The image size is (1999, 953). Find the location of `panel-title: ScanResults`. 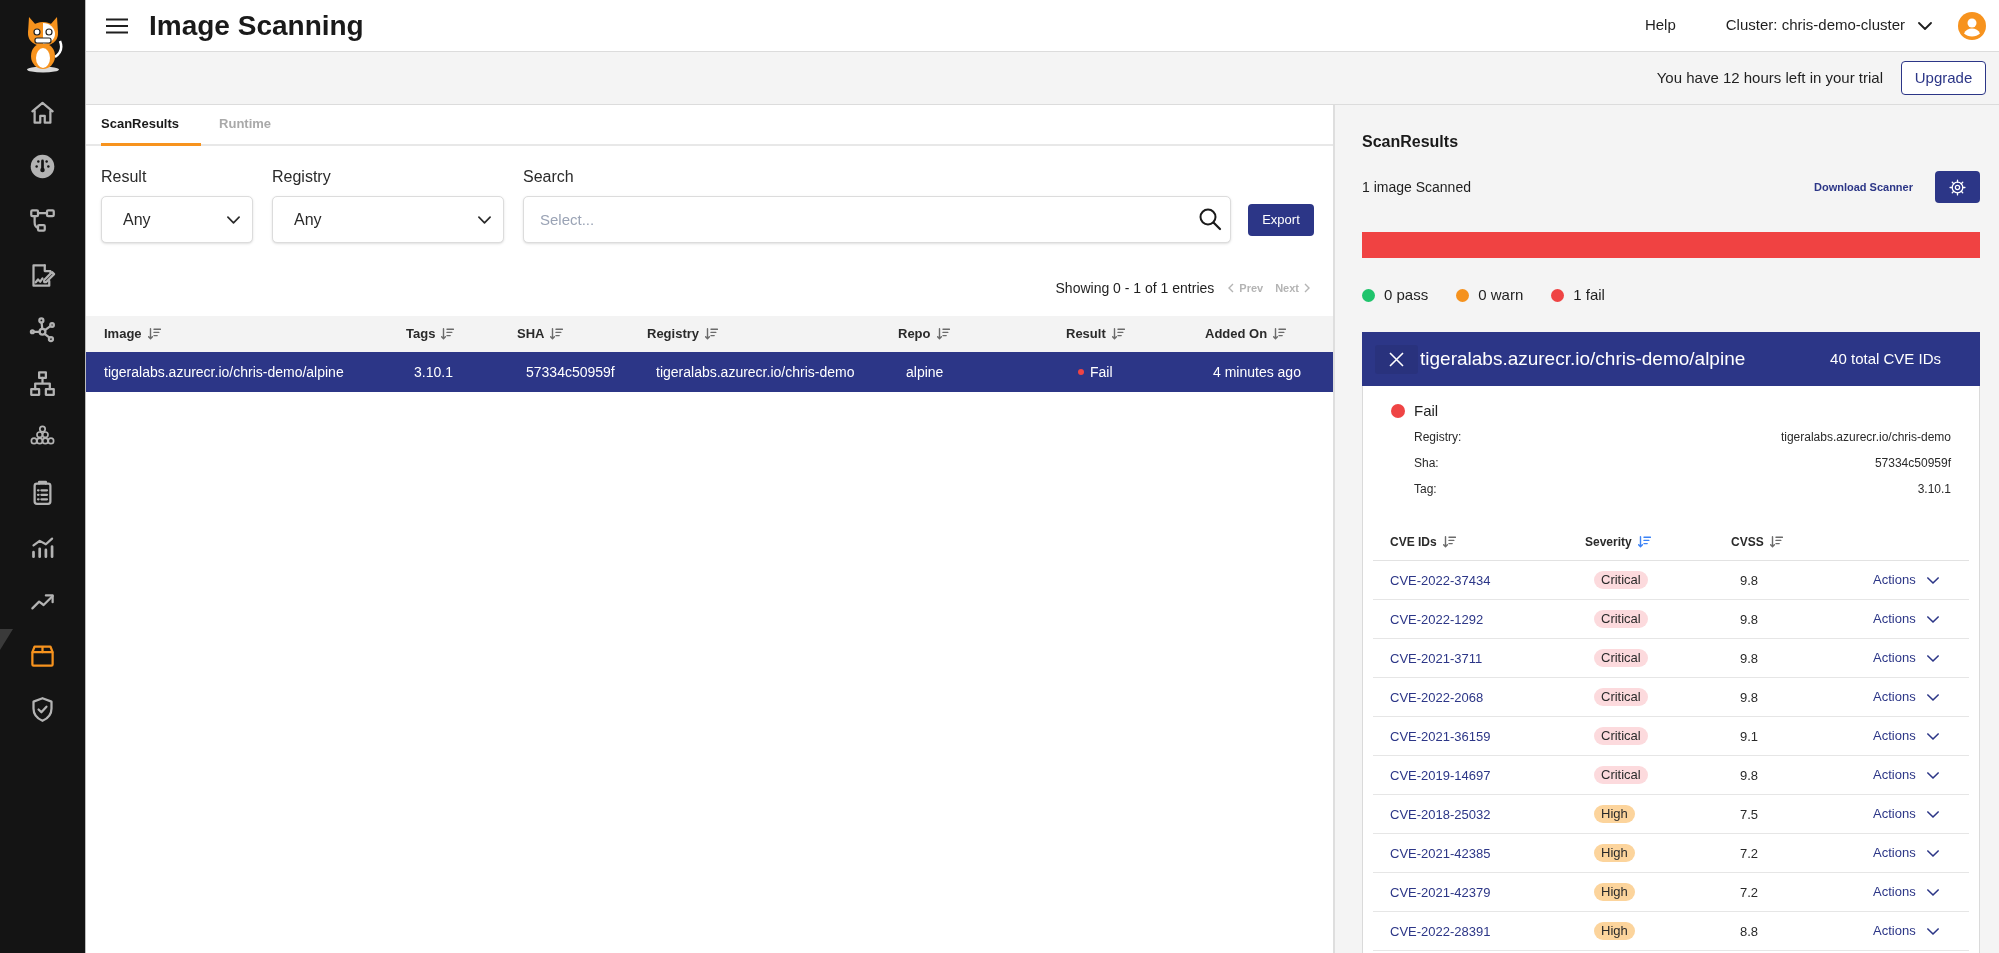

panel-title: ScanResults is located at coordinates (1411, 142).